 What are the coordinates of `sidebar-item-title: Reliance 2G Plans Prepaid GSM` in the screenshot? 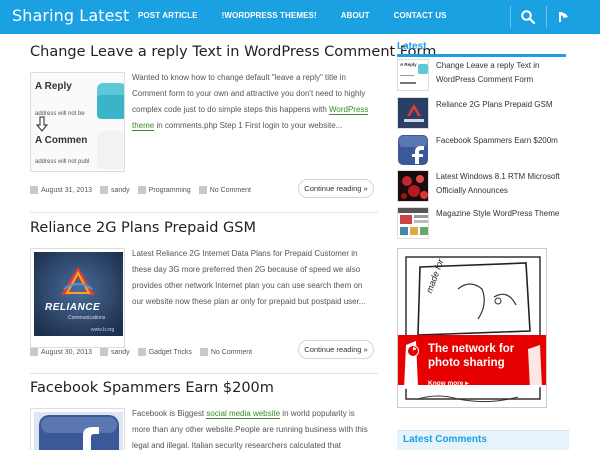 It's located at (502, 105).